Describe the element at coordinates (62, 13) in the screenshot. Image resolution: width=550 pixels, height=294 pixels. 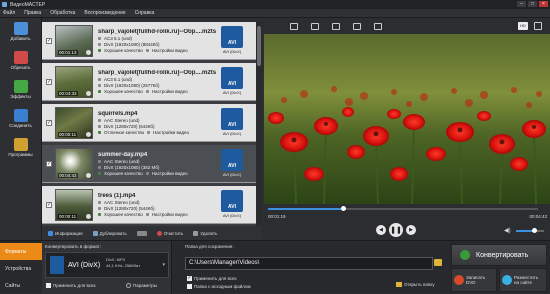
I see `menu-processing: Обработка` at that location.